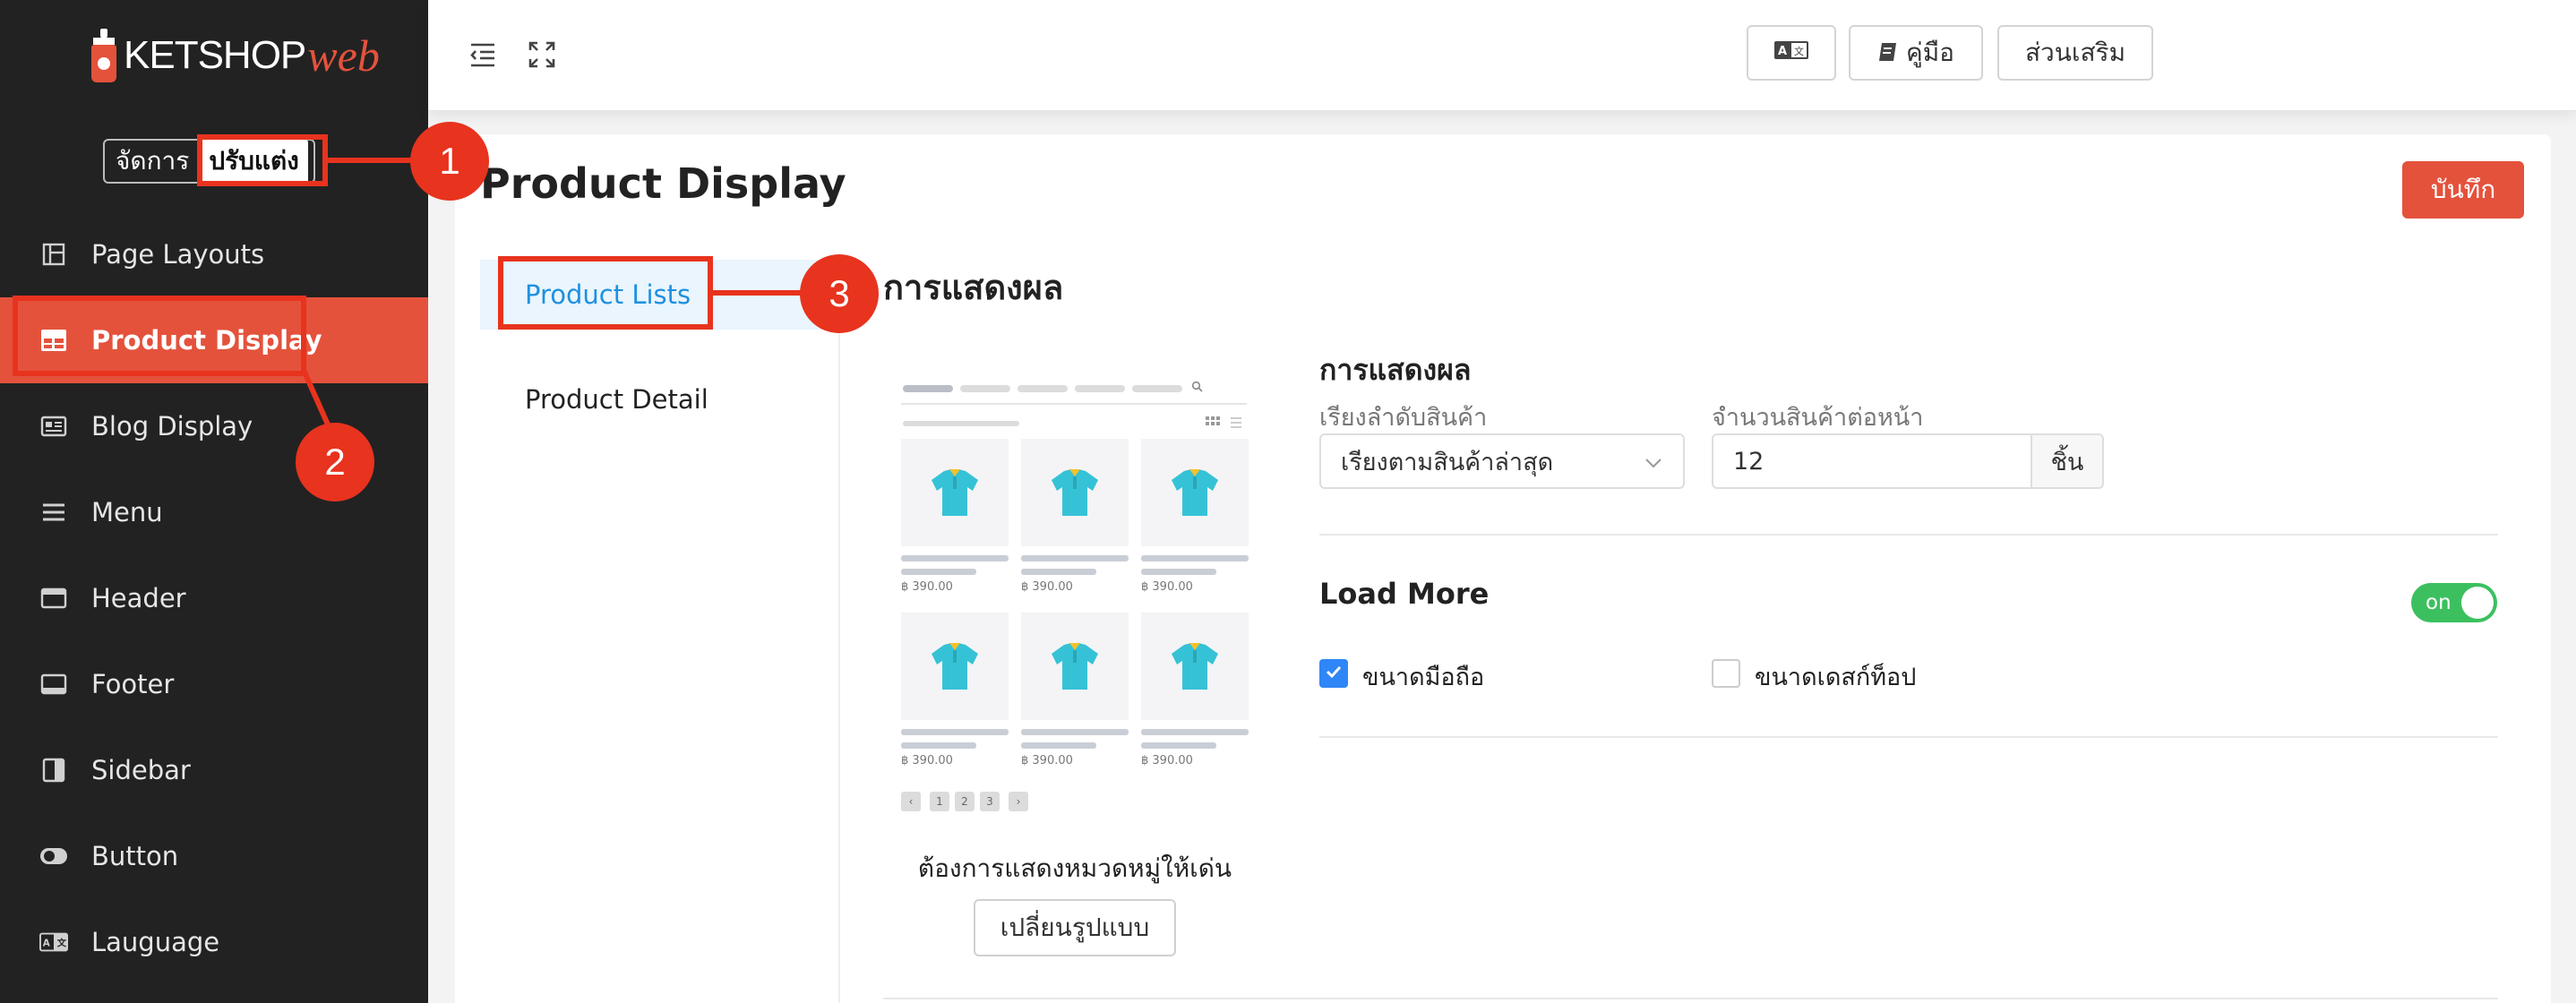 The width and height of the screenshot is (2576, 1003). What do you see at coordinates (138, 598) in the screenshot?
I see `sidebar-item-label: Header` at bounding box center [138, 598].